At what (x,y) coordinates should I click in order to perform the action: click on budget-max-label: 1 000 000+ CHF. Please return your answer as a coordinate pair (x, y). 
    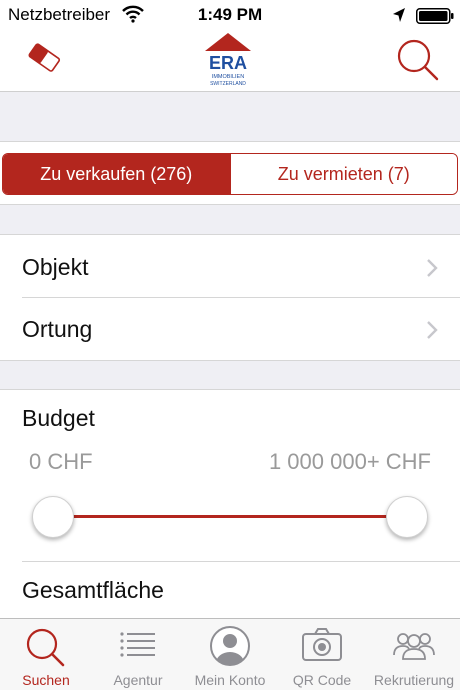
    Looking at the image, I should click on (349, 461).